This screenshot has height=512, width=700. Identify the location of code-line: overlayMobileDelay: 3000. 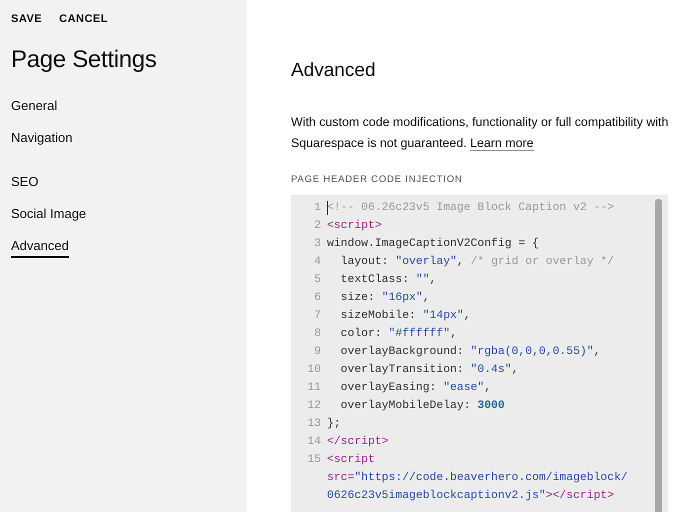
(422, 406).